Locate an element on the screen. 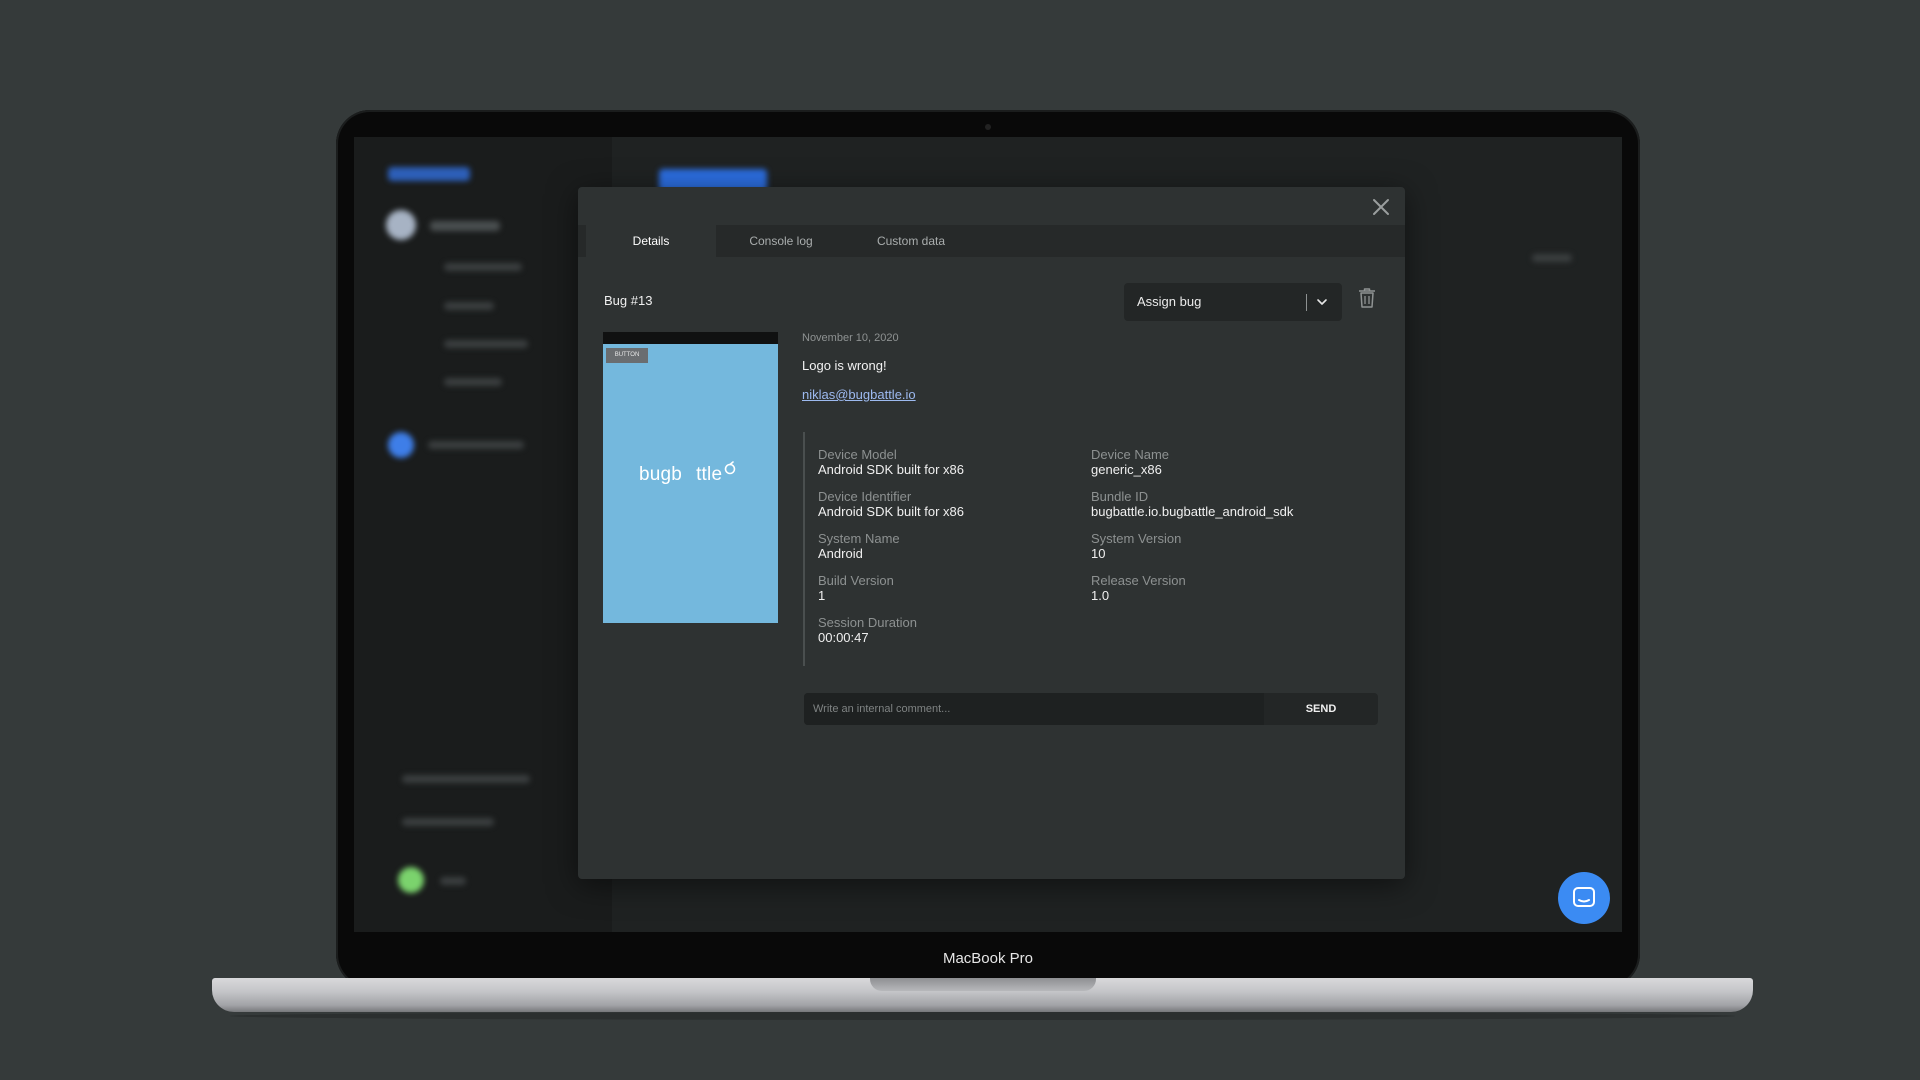 This screenshot has height=1080, width=1920. close-icon is located at coordinates (1381, 207).